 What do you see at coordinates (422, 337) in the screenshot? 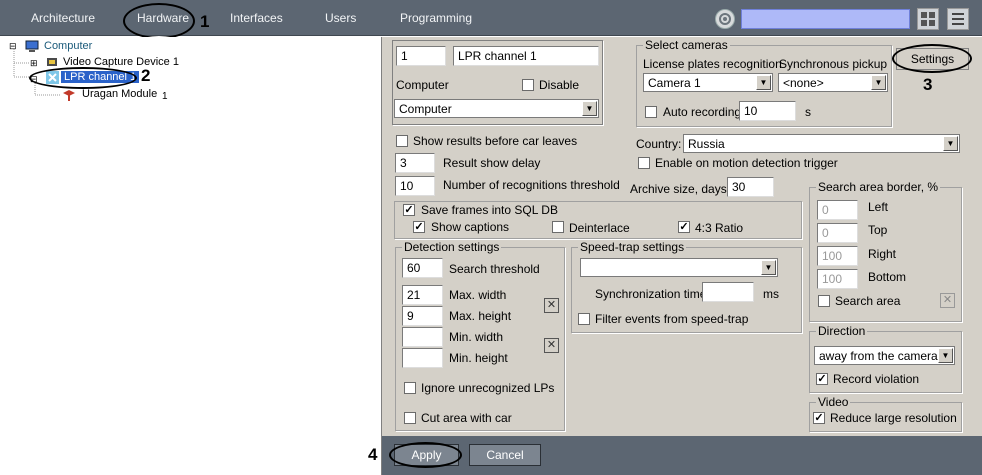
I see `min-width-field` at bounding box center [422, 337].